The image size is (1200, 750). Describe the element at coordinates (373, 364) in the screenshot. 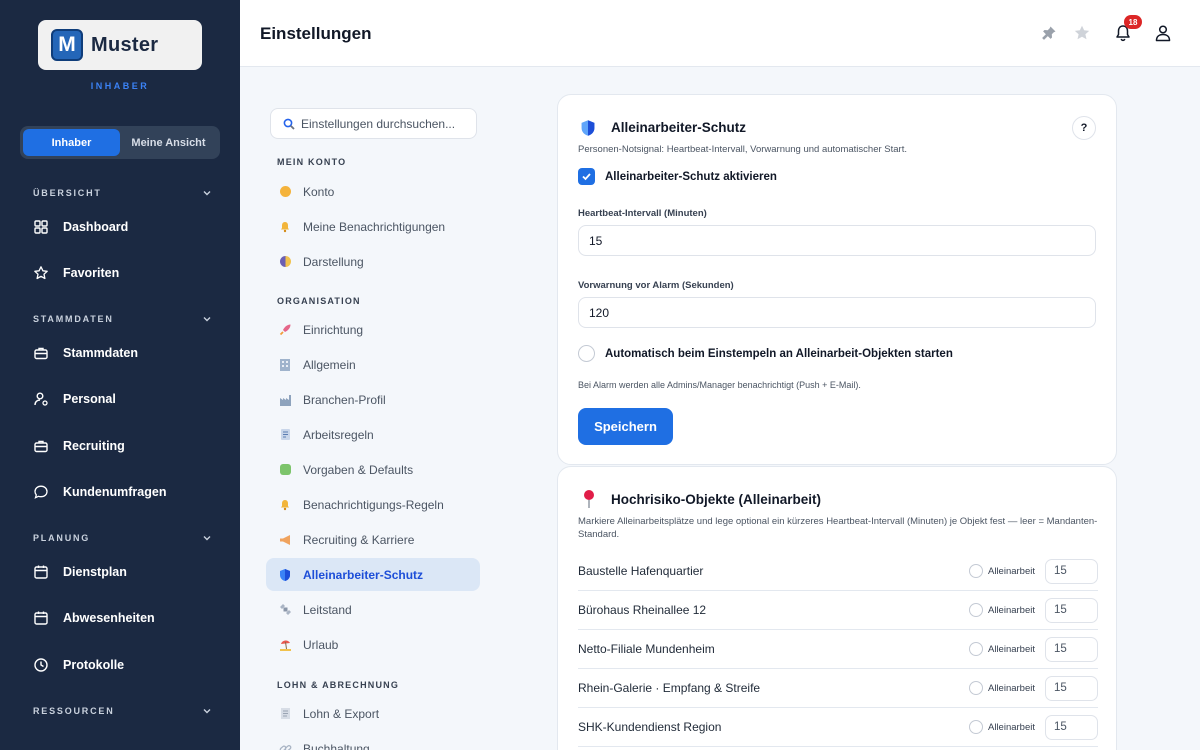

I see `settings-item-allgemein: Allgemein` at that location.